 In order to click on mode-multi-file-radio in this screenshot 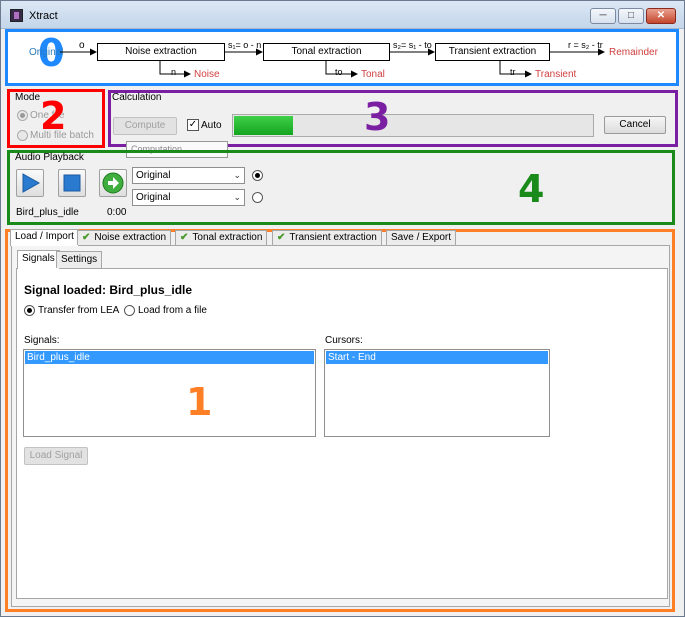, I will do `click(22, 135)`.